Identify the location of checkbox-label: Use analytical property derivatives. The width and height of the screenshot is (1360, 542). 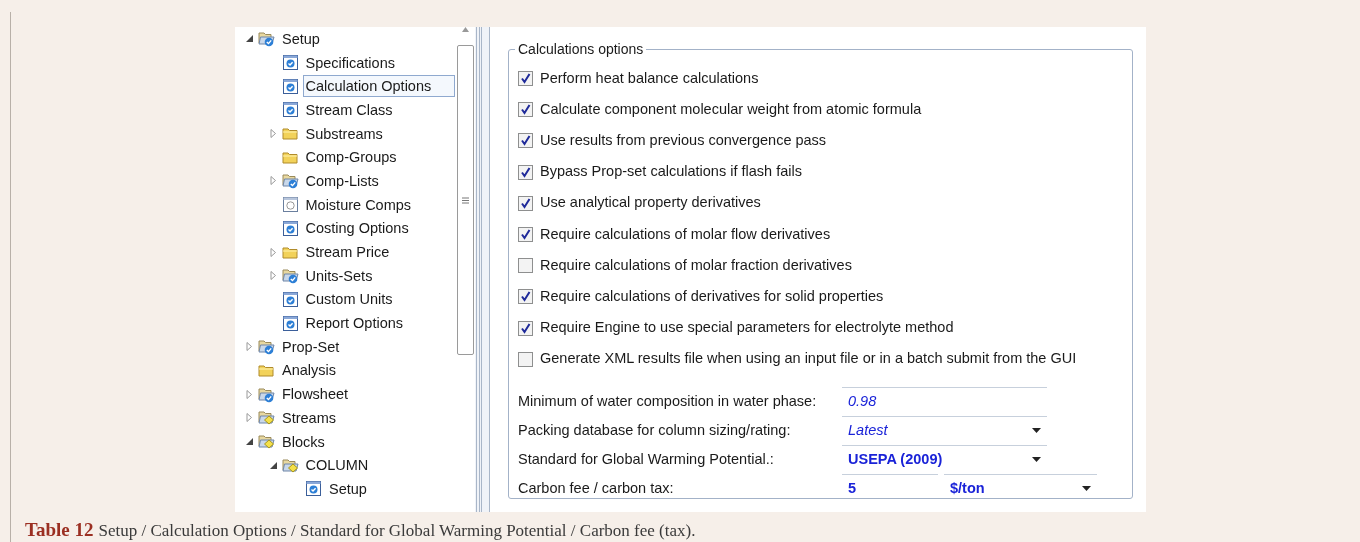
(650, 203).